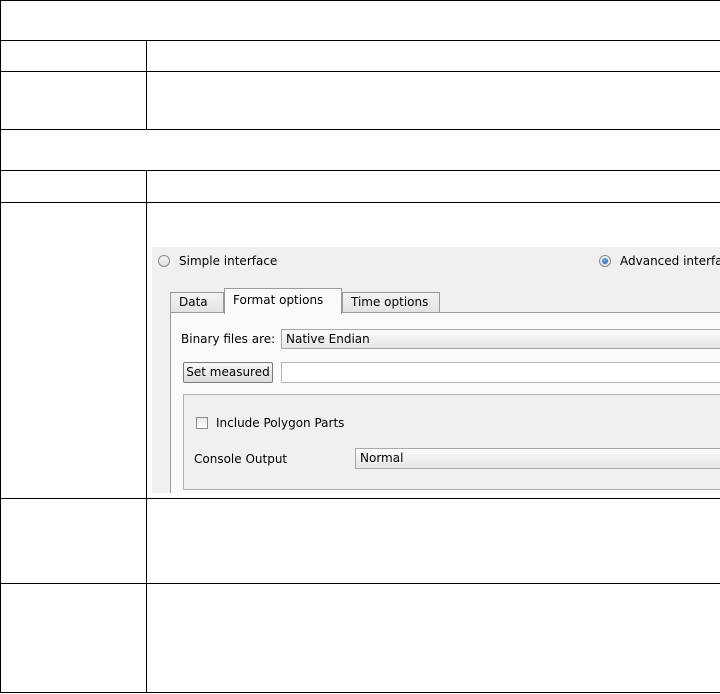 Image resolution: width=720 pixels, height=694 pixels. What do you see at coordinates (228, 261) in the screenshot?
I see `simple-interface-label: Simple interface` at bounding box center [228, 261].